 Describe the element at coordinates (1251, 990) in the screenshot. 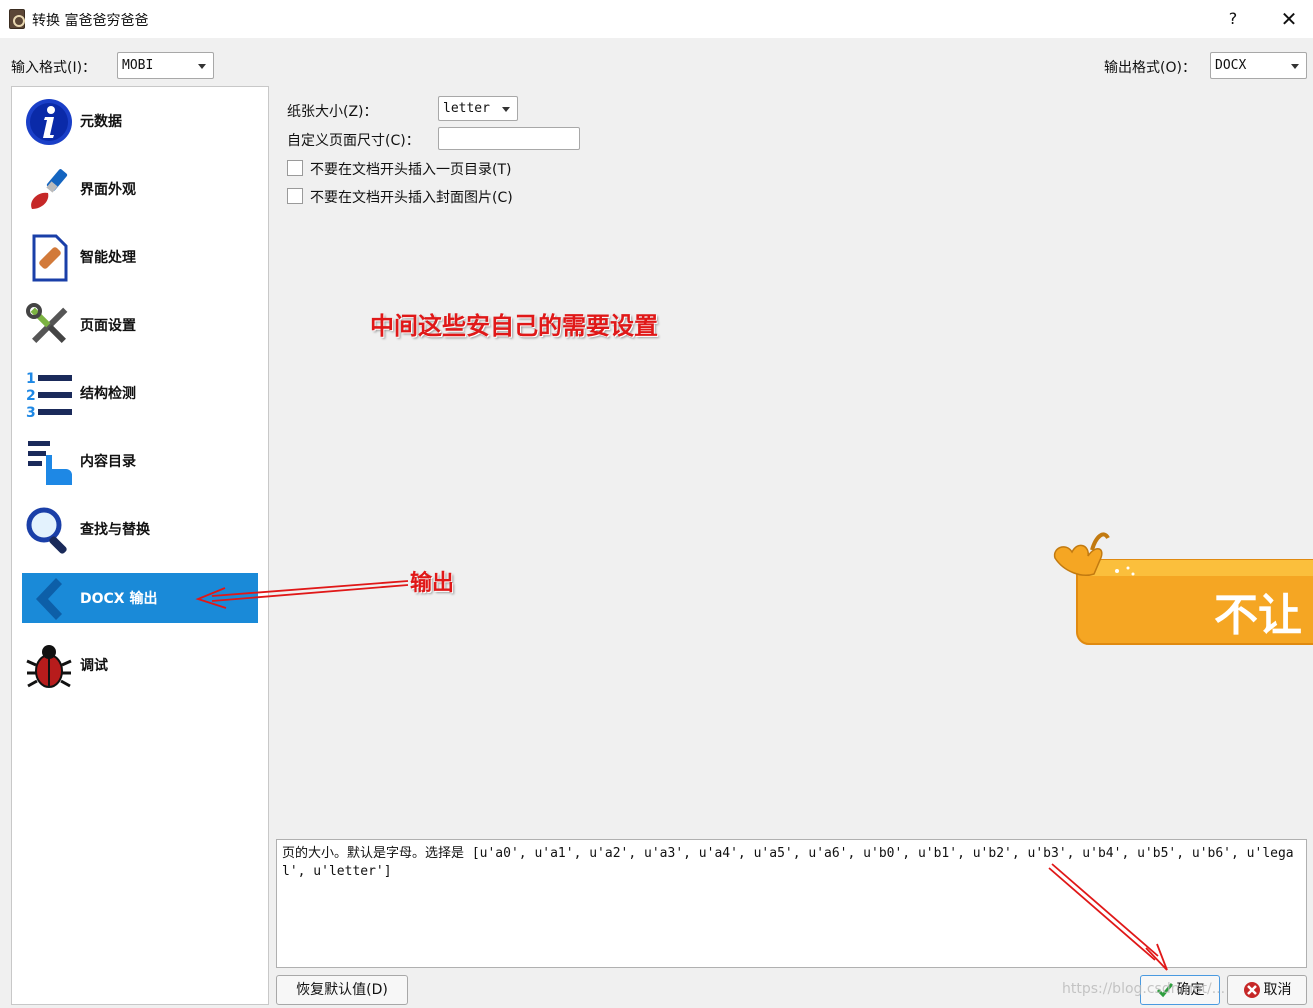

I see `cancel-icon` at that location.